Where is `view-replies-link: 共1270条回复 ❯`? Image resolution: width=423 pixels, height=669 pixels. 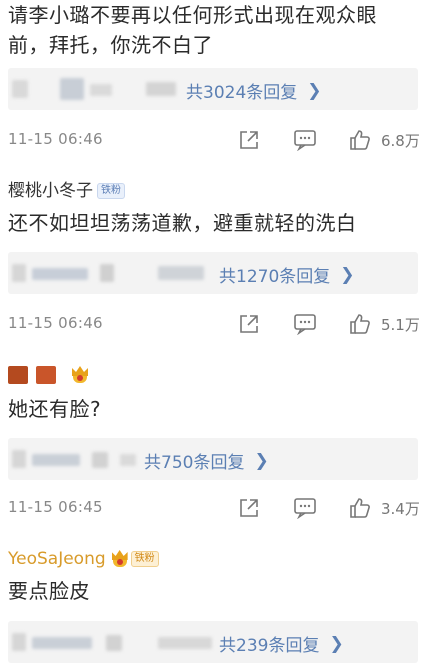
view-replies-link: 共1270条回复 ❯ is located at coordinates (287, 275).